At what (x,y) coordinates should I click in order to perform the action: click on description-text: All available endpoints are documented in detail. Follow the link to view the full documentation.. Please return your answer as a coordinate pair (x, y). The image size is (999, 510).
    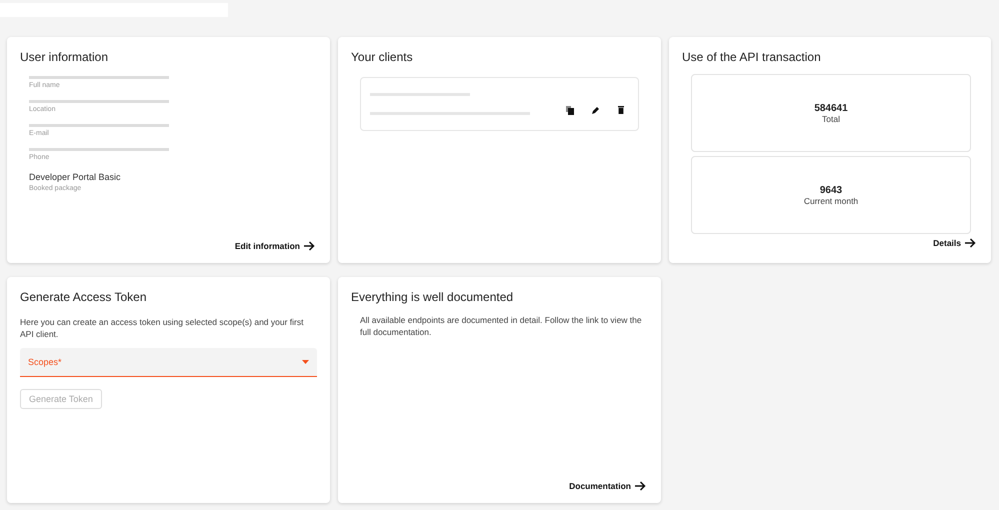
    Looking at the image, I should click on (501, 326).